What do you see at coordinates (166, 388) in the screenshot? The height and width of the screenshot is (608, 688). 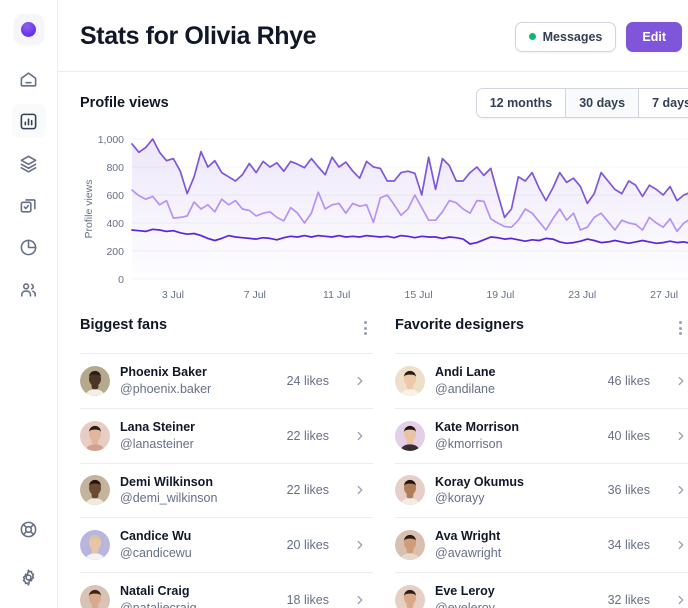 I see `user-handle: @phoenix.baker` at bounding box center [166, 388].